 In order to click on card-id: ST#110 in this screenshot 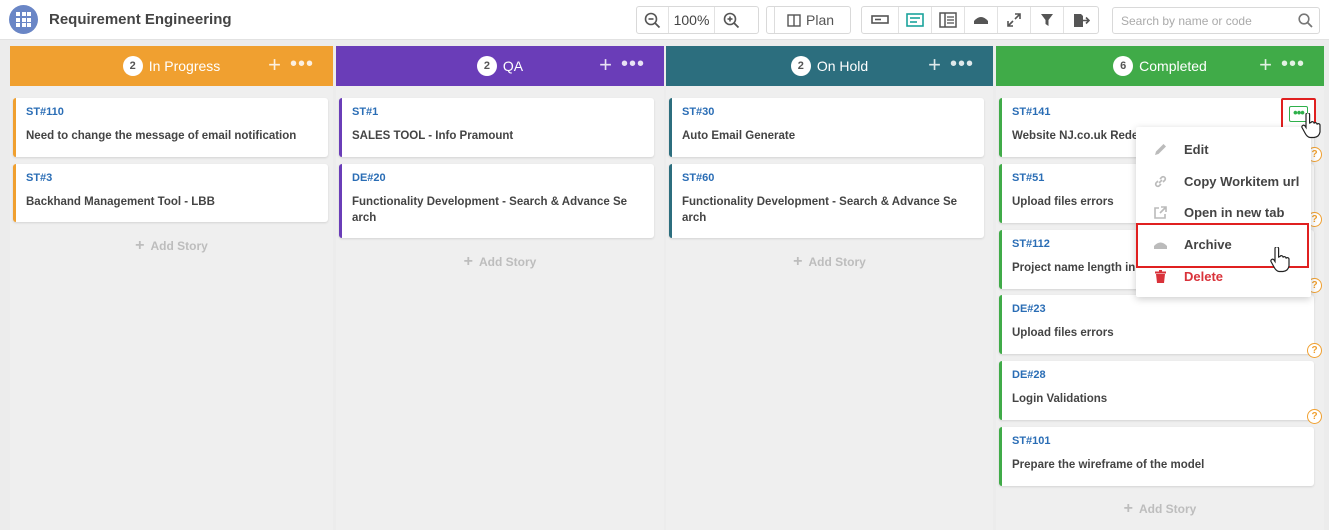, I will do `click(172, 112)`.